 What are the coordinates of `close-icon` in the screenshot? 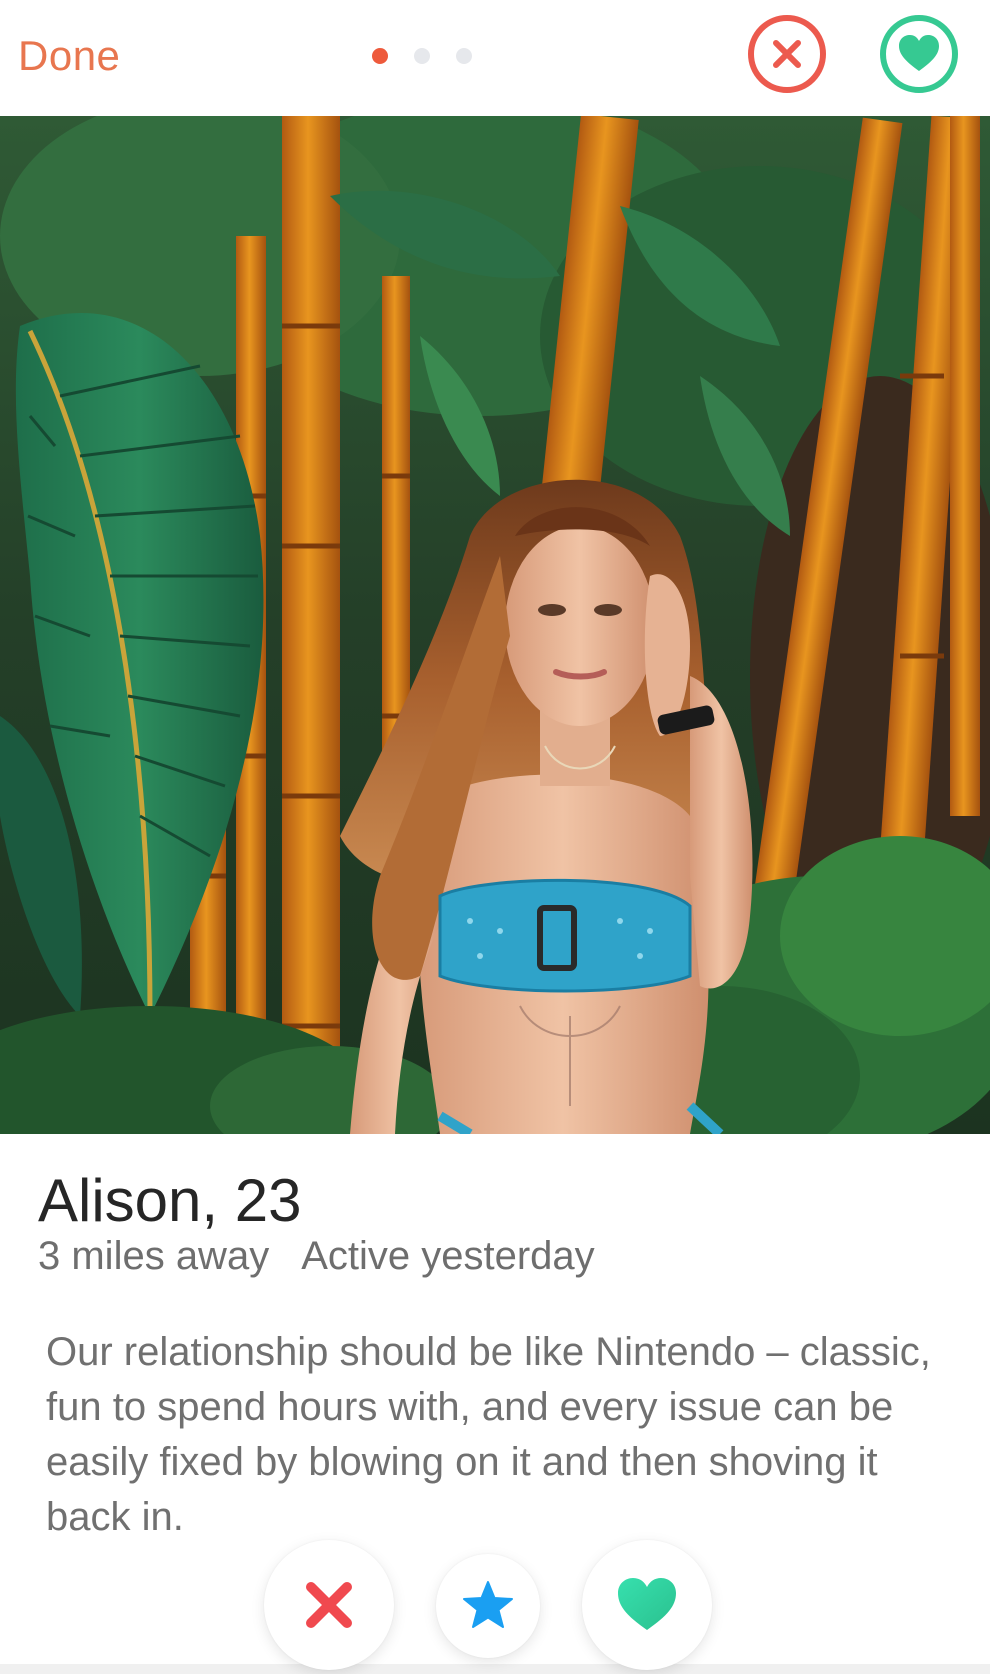 It's located at (787, 54).